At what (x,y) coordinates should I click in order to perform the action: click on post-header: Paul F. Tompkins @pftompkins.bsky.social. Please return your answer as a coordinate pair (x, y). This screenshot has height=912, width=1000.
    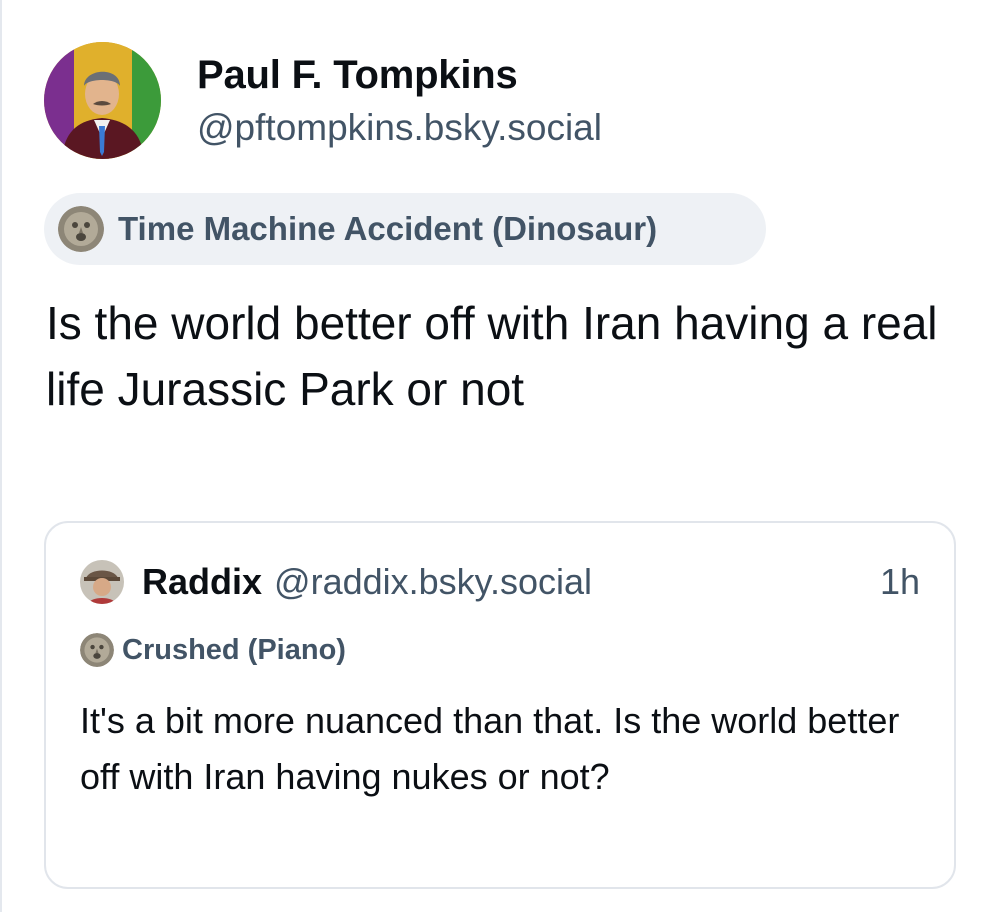
    Looking at the image, I should click on (323, 100).